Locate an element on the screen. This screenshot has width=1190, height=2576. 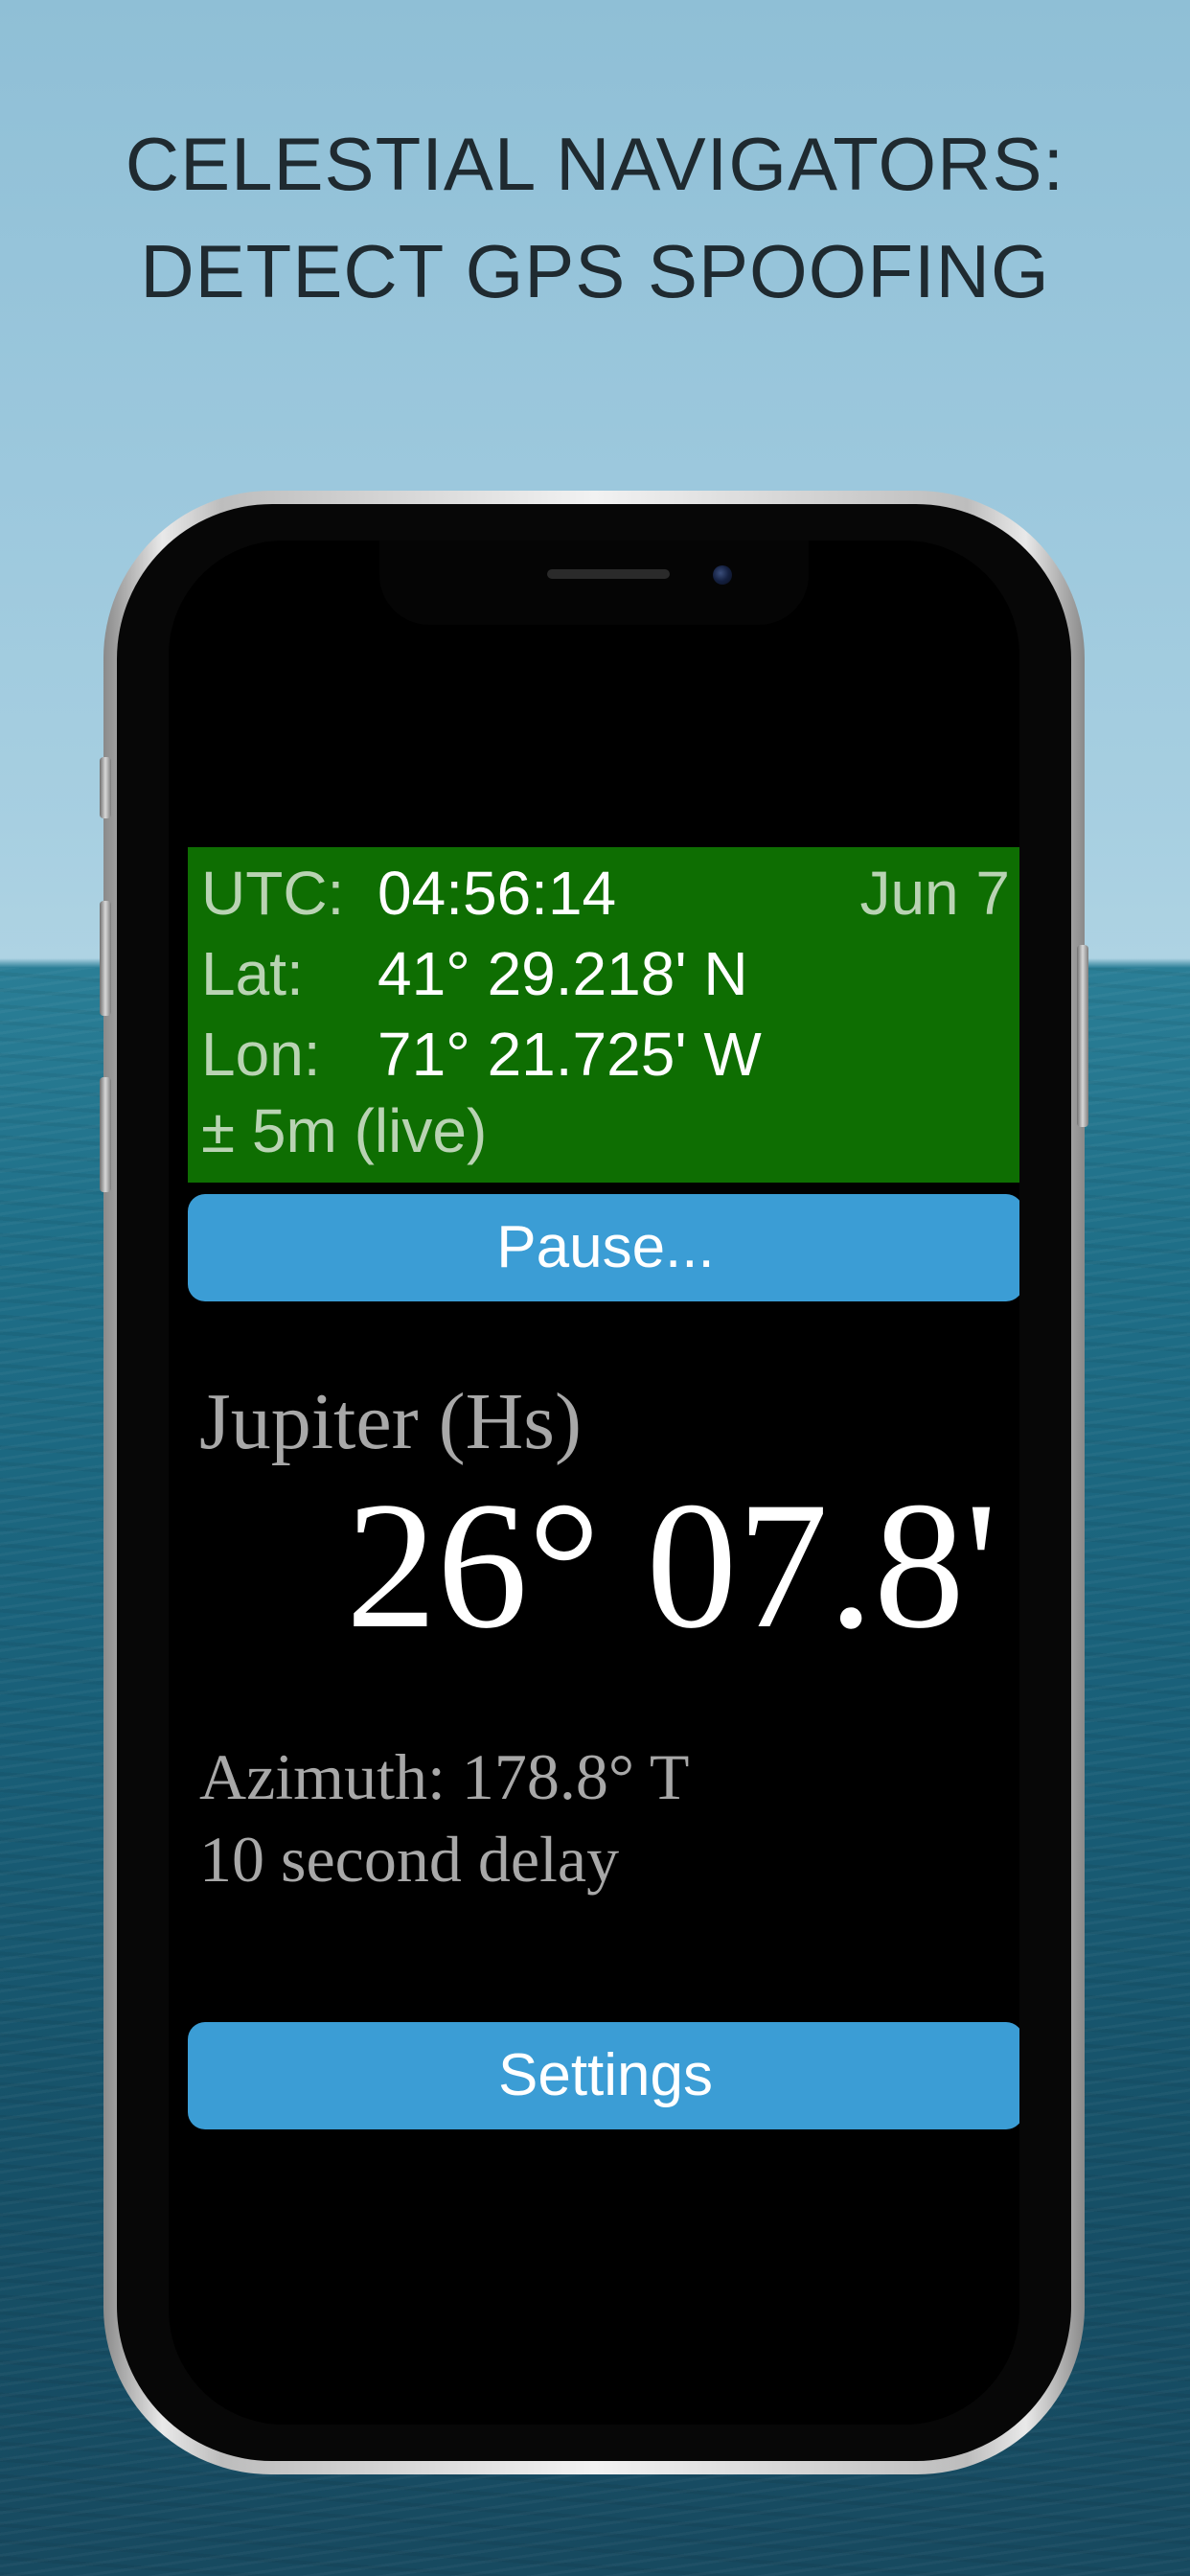
altitude-value: 26° 07.8' is located at coordinates (671, 1566).